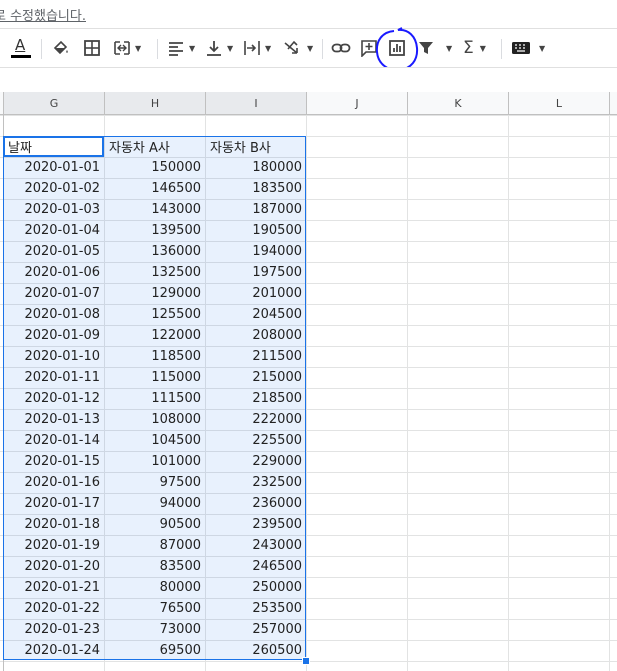 This screenshot has width=617, height=671. I want to click on date-cell: 2020-01-17, so click(54, 503).